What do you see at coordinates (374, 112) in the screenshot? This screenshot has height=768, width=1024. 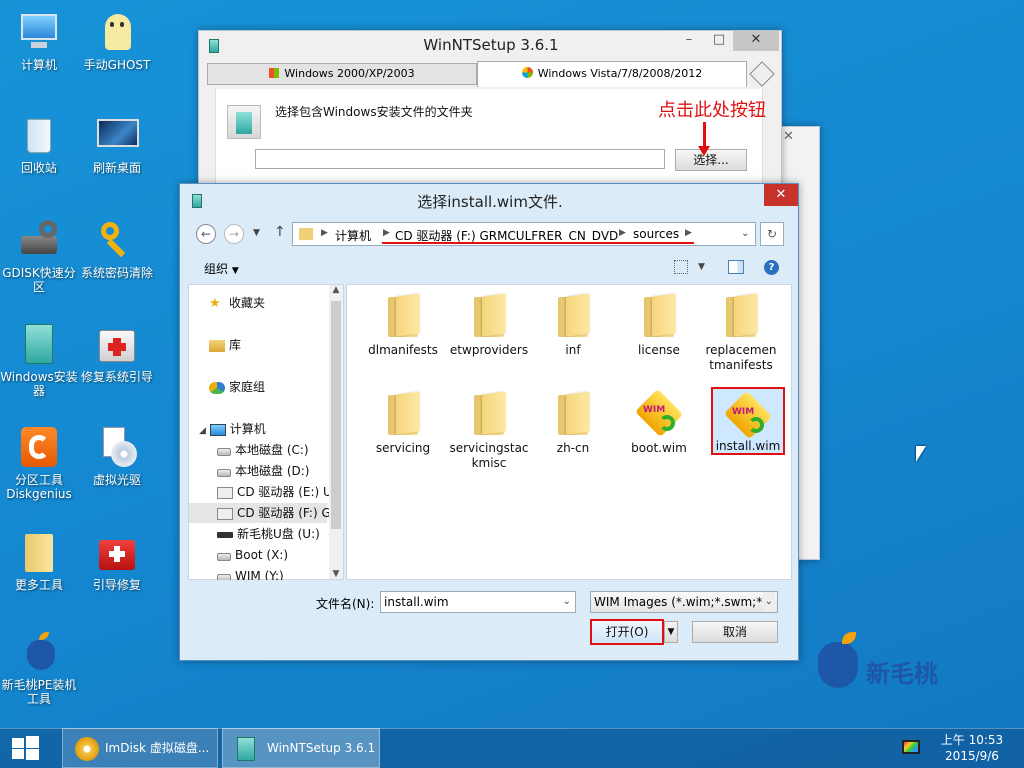 I see `source-prompt: 选择包含Windows安装文件的文件夹` at bounding box center [374, 112].